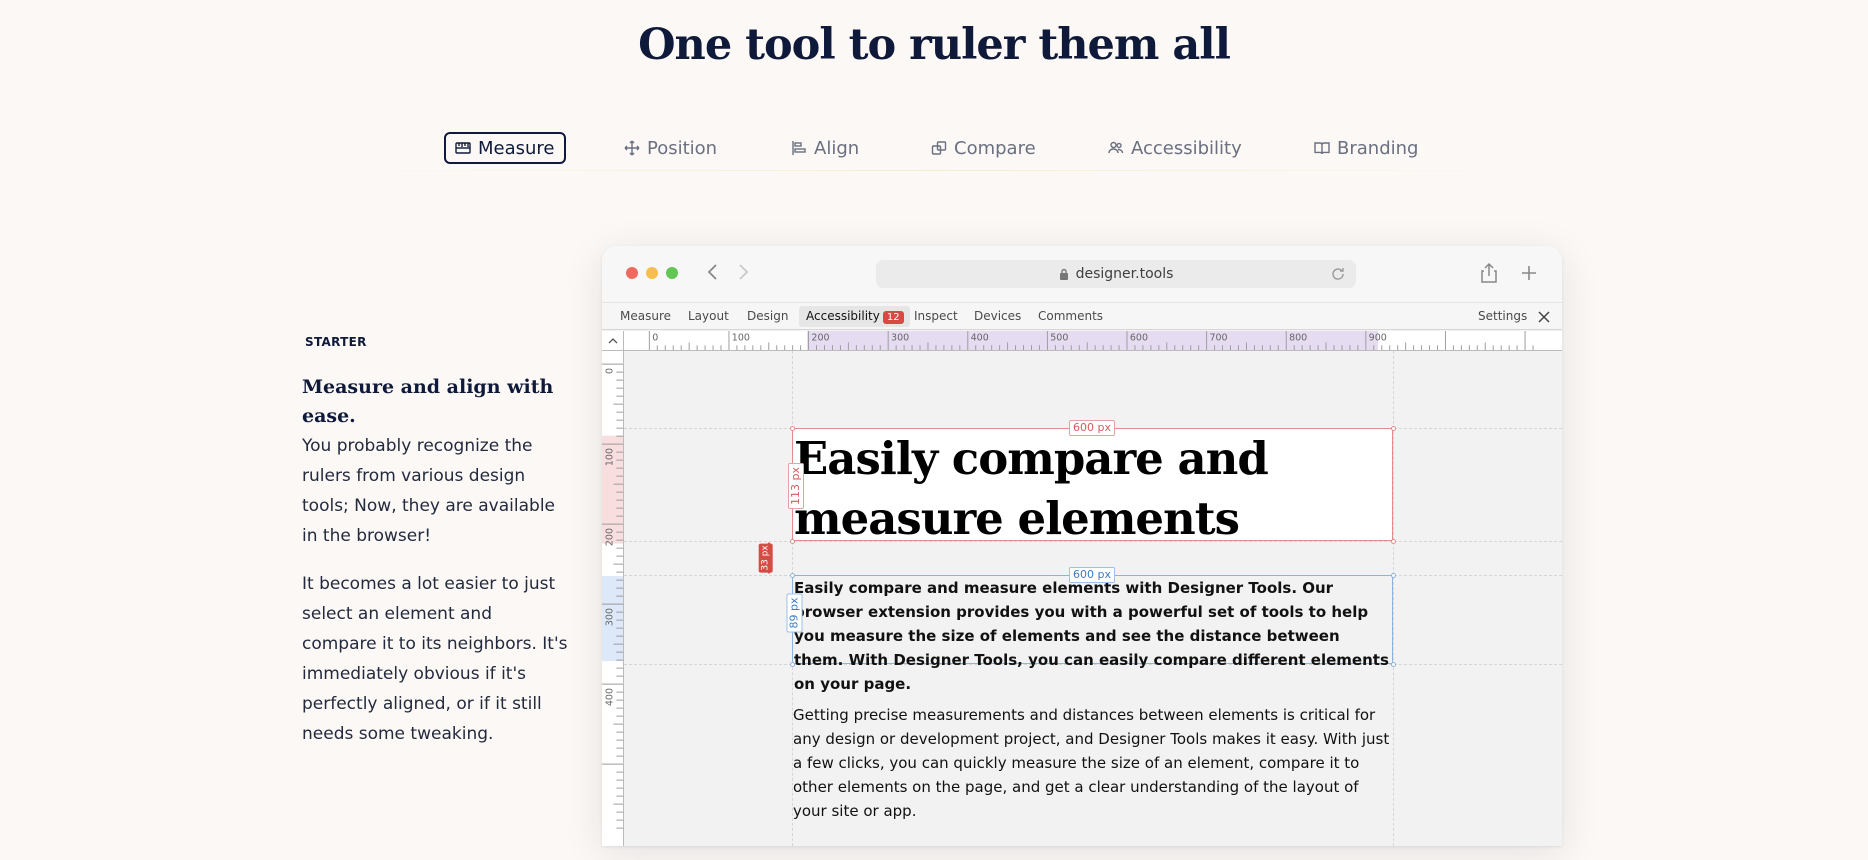  What do you see at coordinates (765, 558) in the screenshot?
I see `gap-distance-tag: 33 px` at bounding box center [765, 558].